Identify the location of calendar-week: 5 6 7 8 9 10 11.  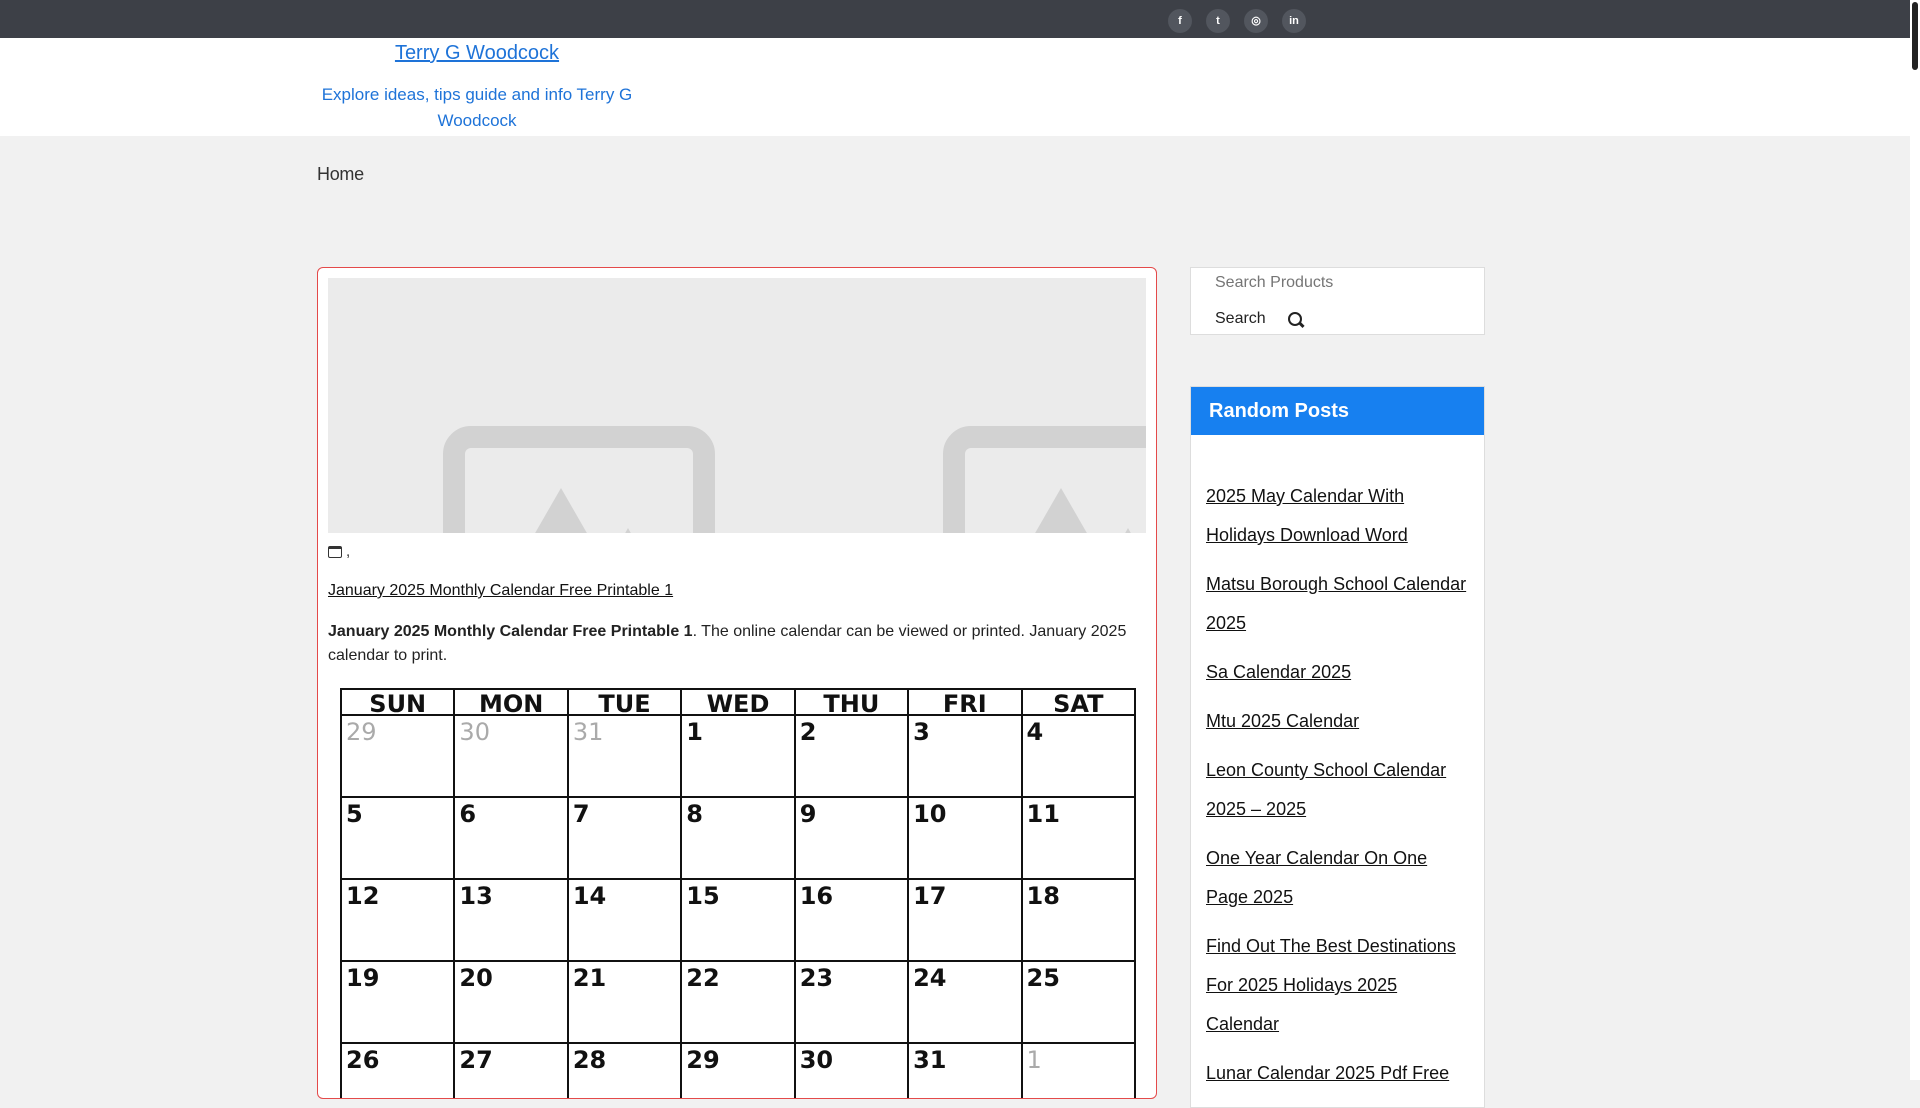
(738, 838).